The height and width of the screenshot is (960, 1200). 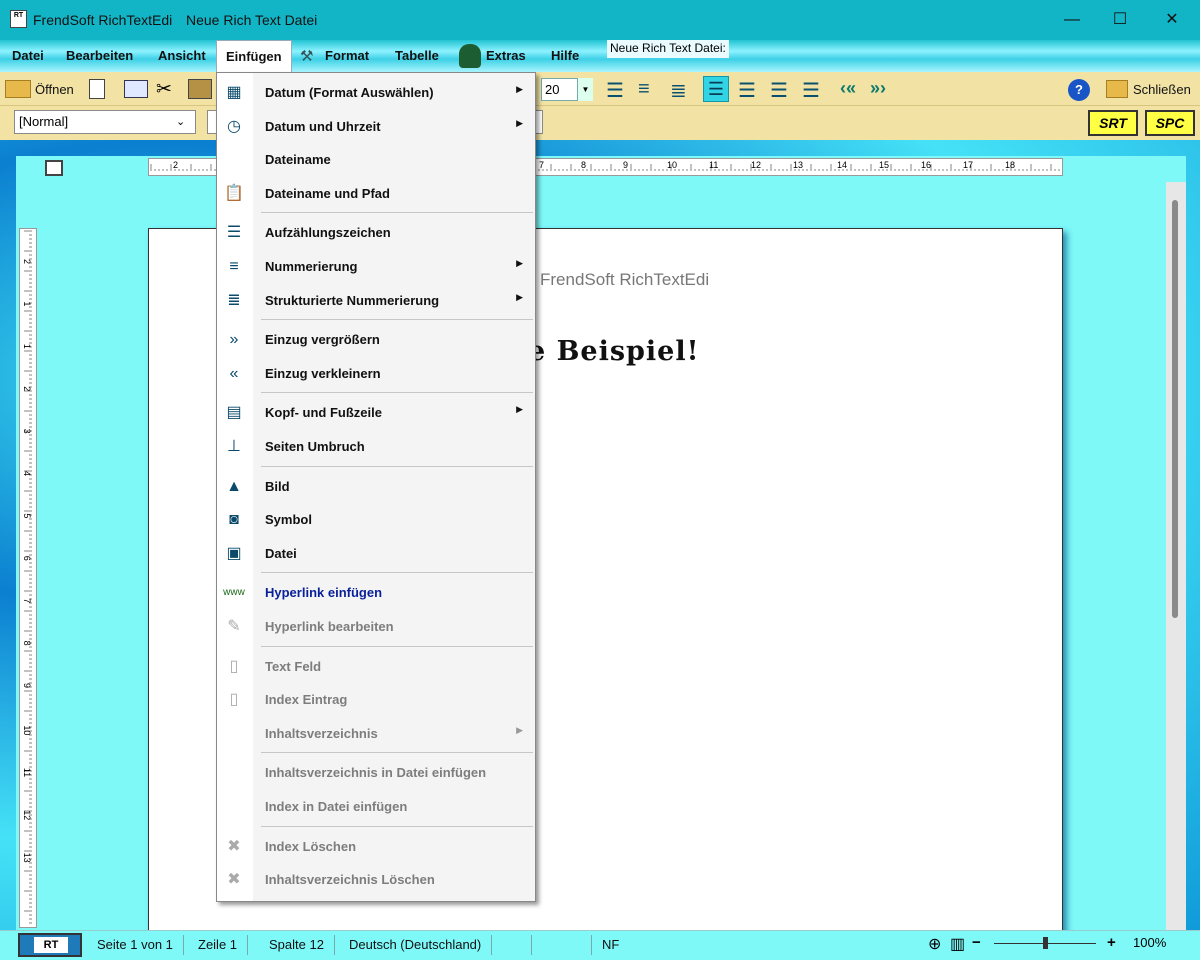 What do you see at coordinates (1117, 89) in the screenshot?
I see `close-folder-icon` at bounding box center [1117, 89].